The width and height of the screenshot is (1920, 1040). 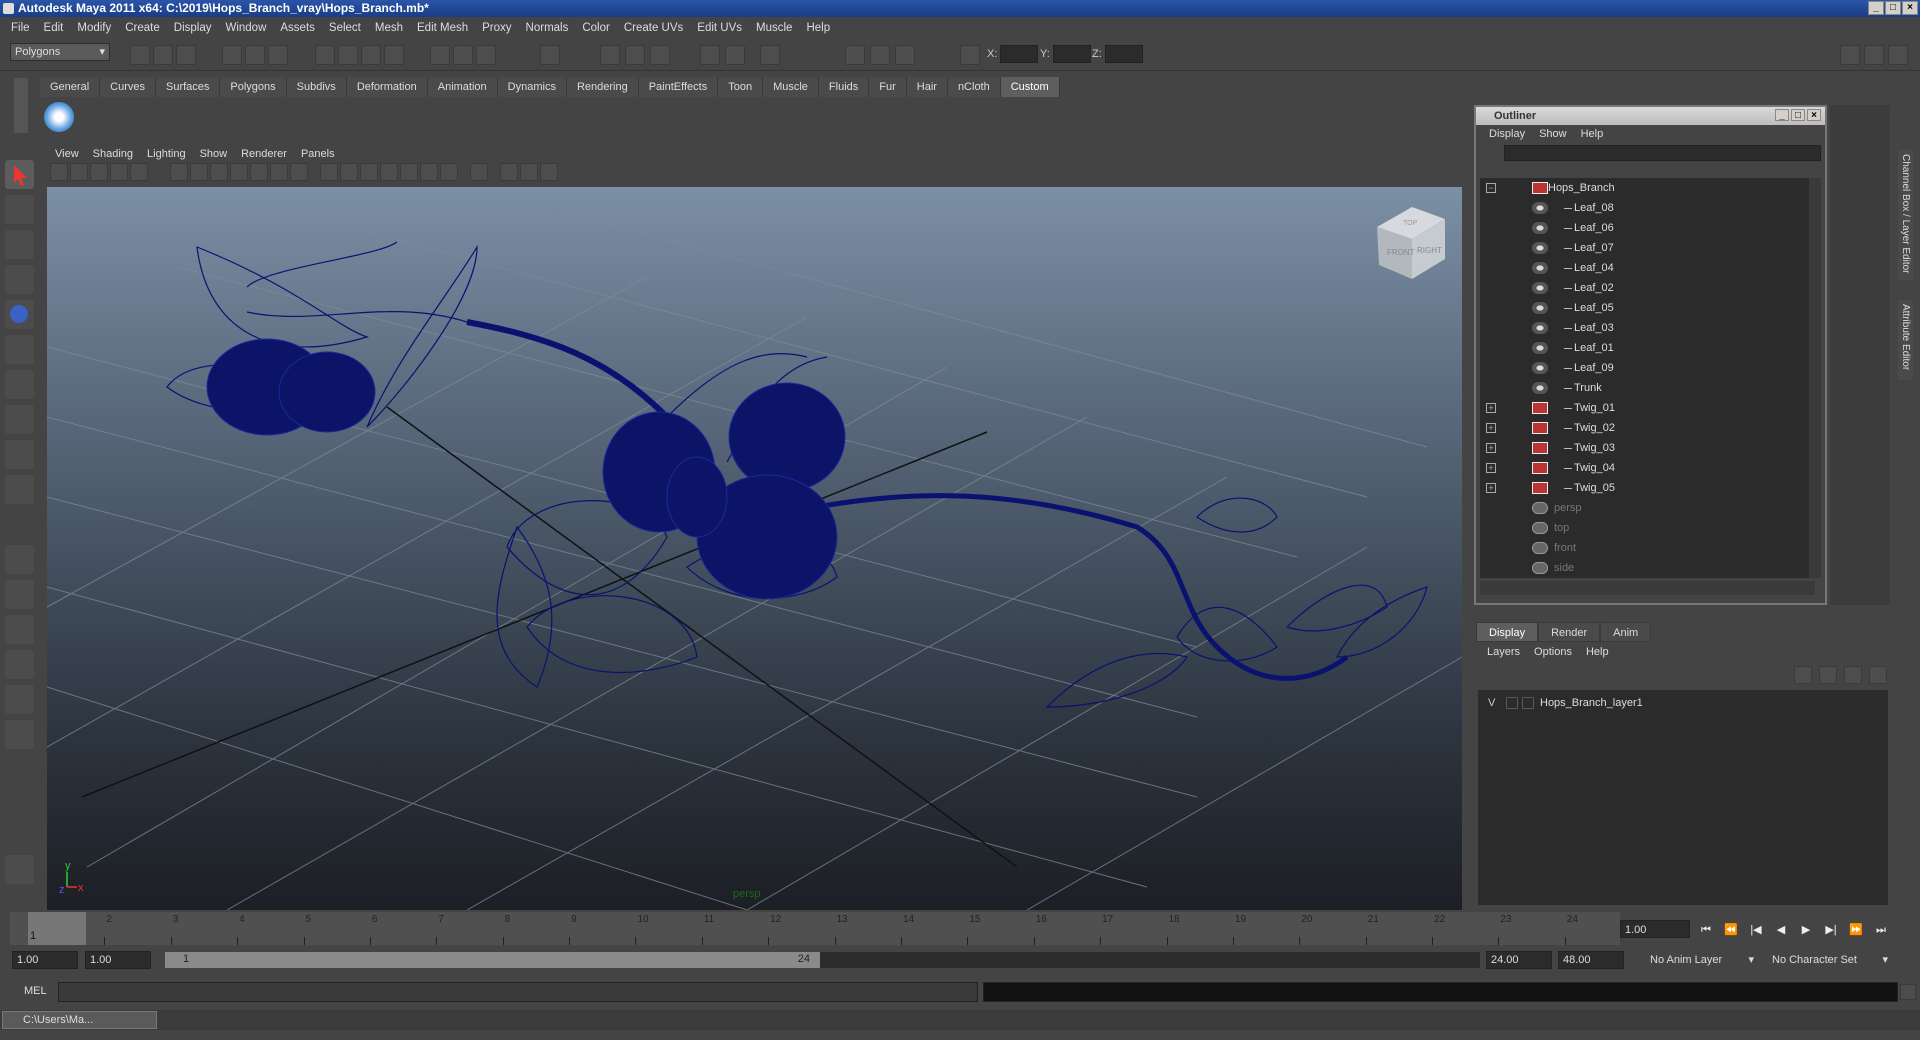 What do you see at coordinates (774, 28) in the screenshot?
I see `menu-muscle: Muscle` at bounding box center [774, 28].